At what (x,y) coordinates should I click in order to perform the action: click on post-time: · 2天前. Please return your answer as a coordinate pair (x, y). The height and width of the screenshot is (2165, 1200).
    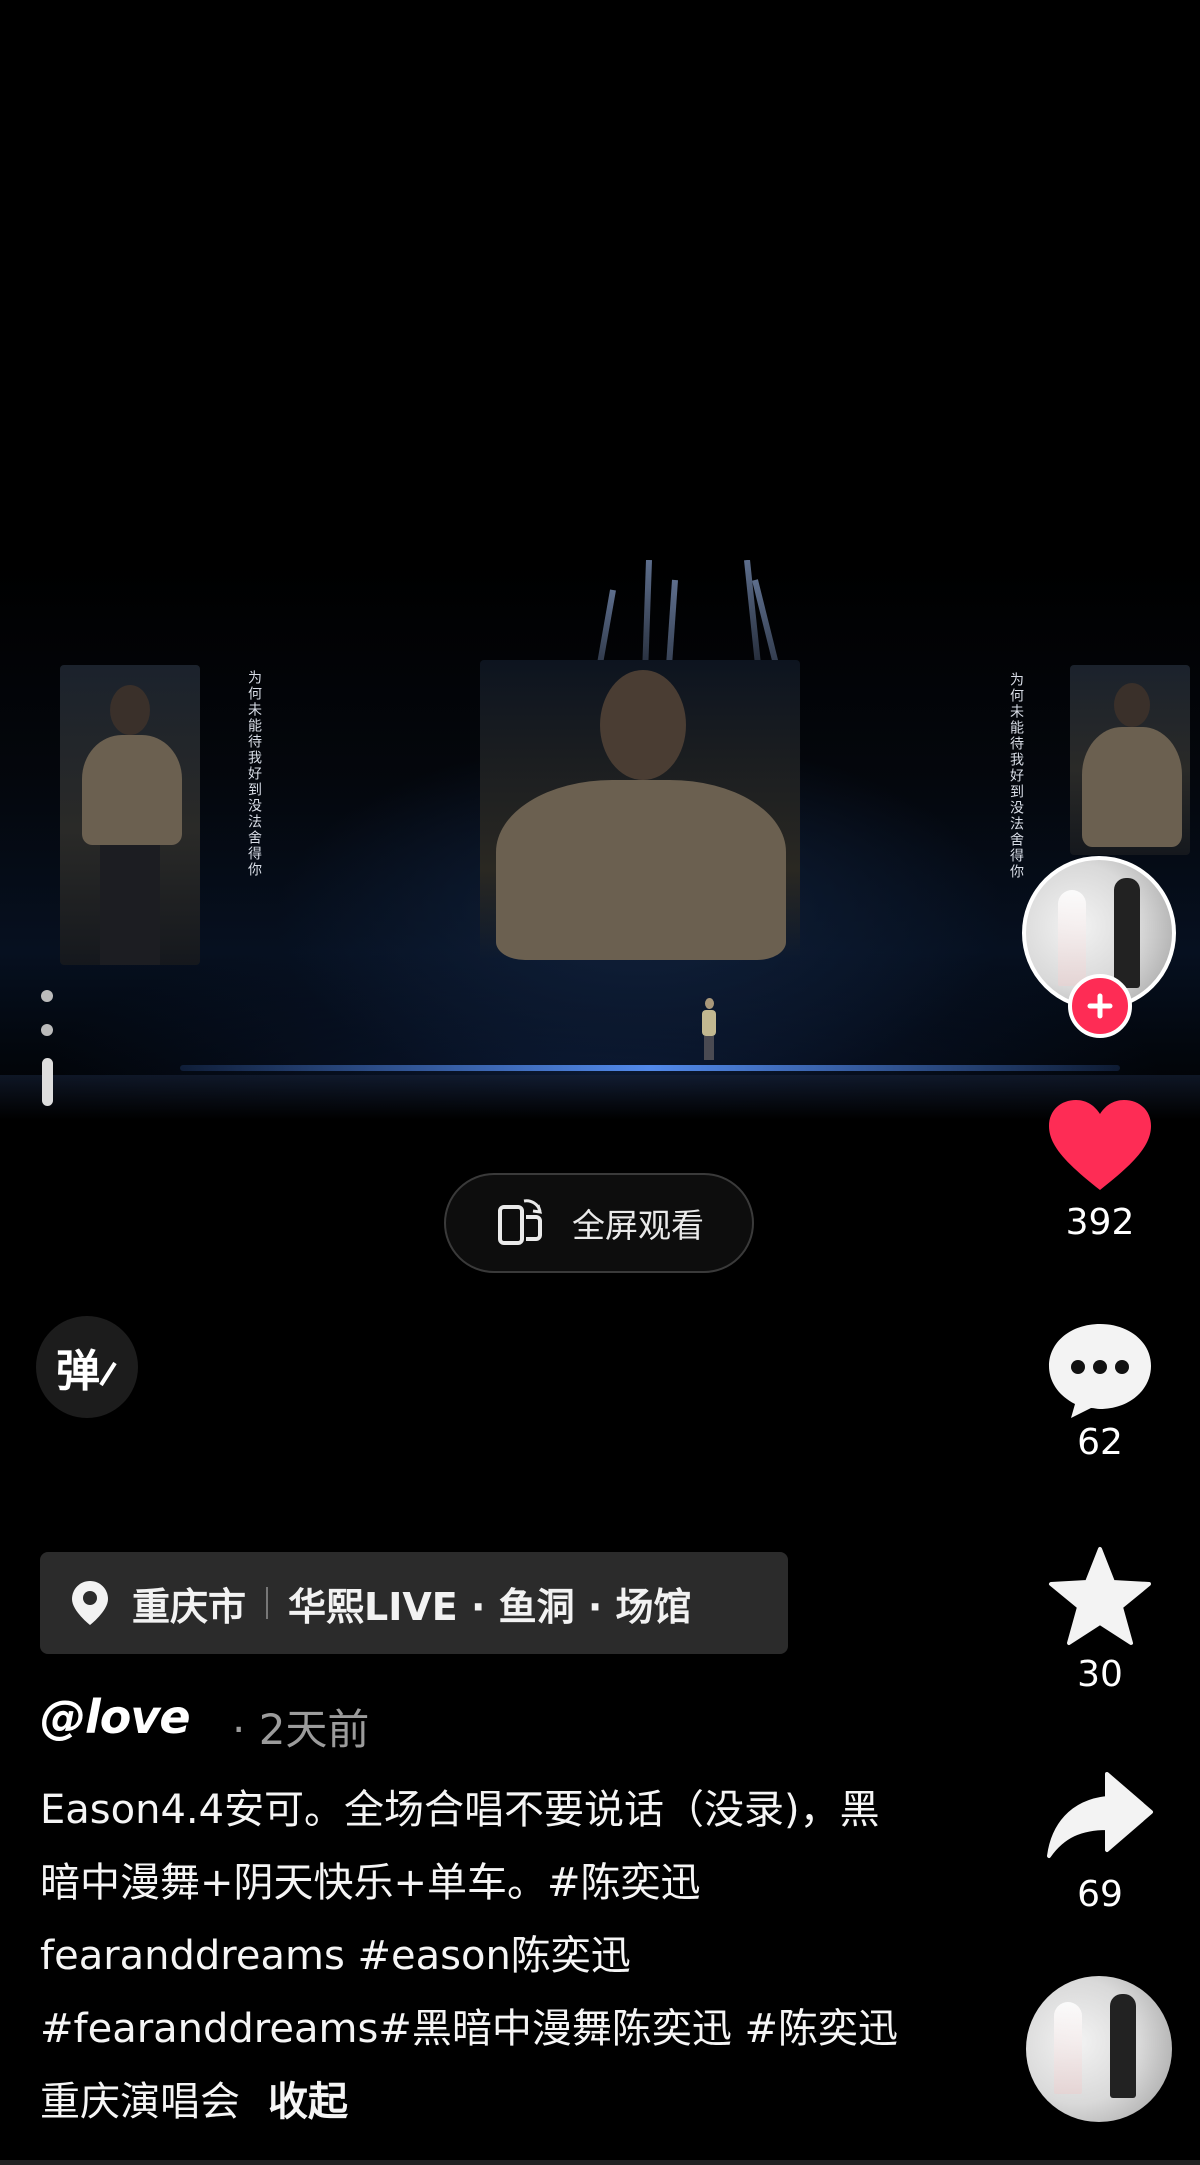
    Looking at the image, I should click on (301, 1729).